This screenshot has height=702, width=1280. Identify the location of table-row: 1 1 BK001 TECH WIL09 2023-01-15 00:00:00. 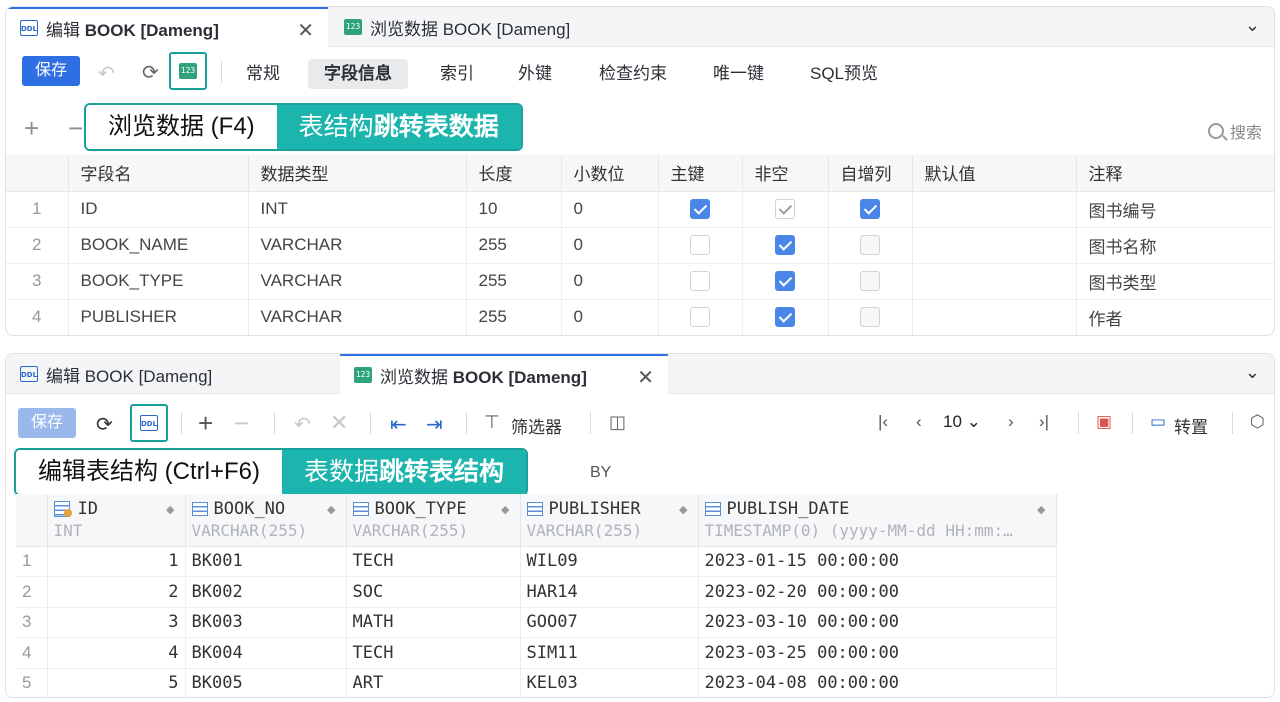
(536, 561).